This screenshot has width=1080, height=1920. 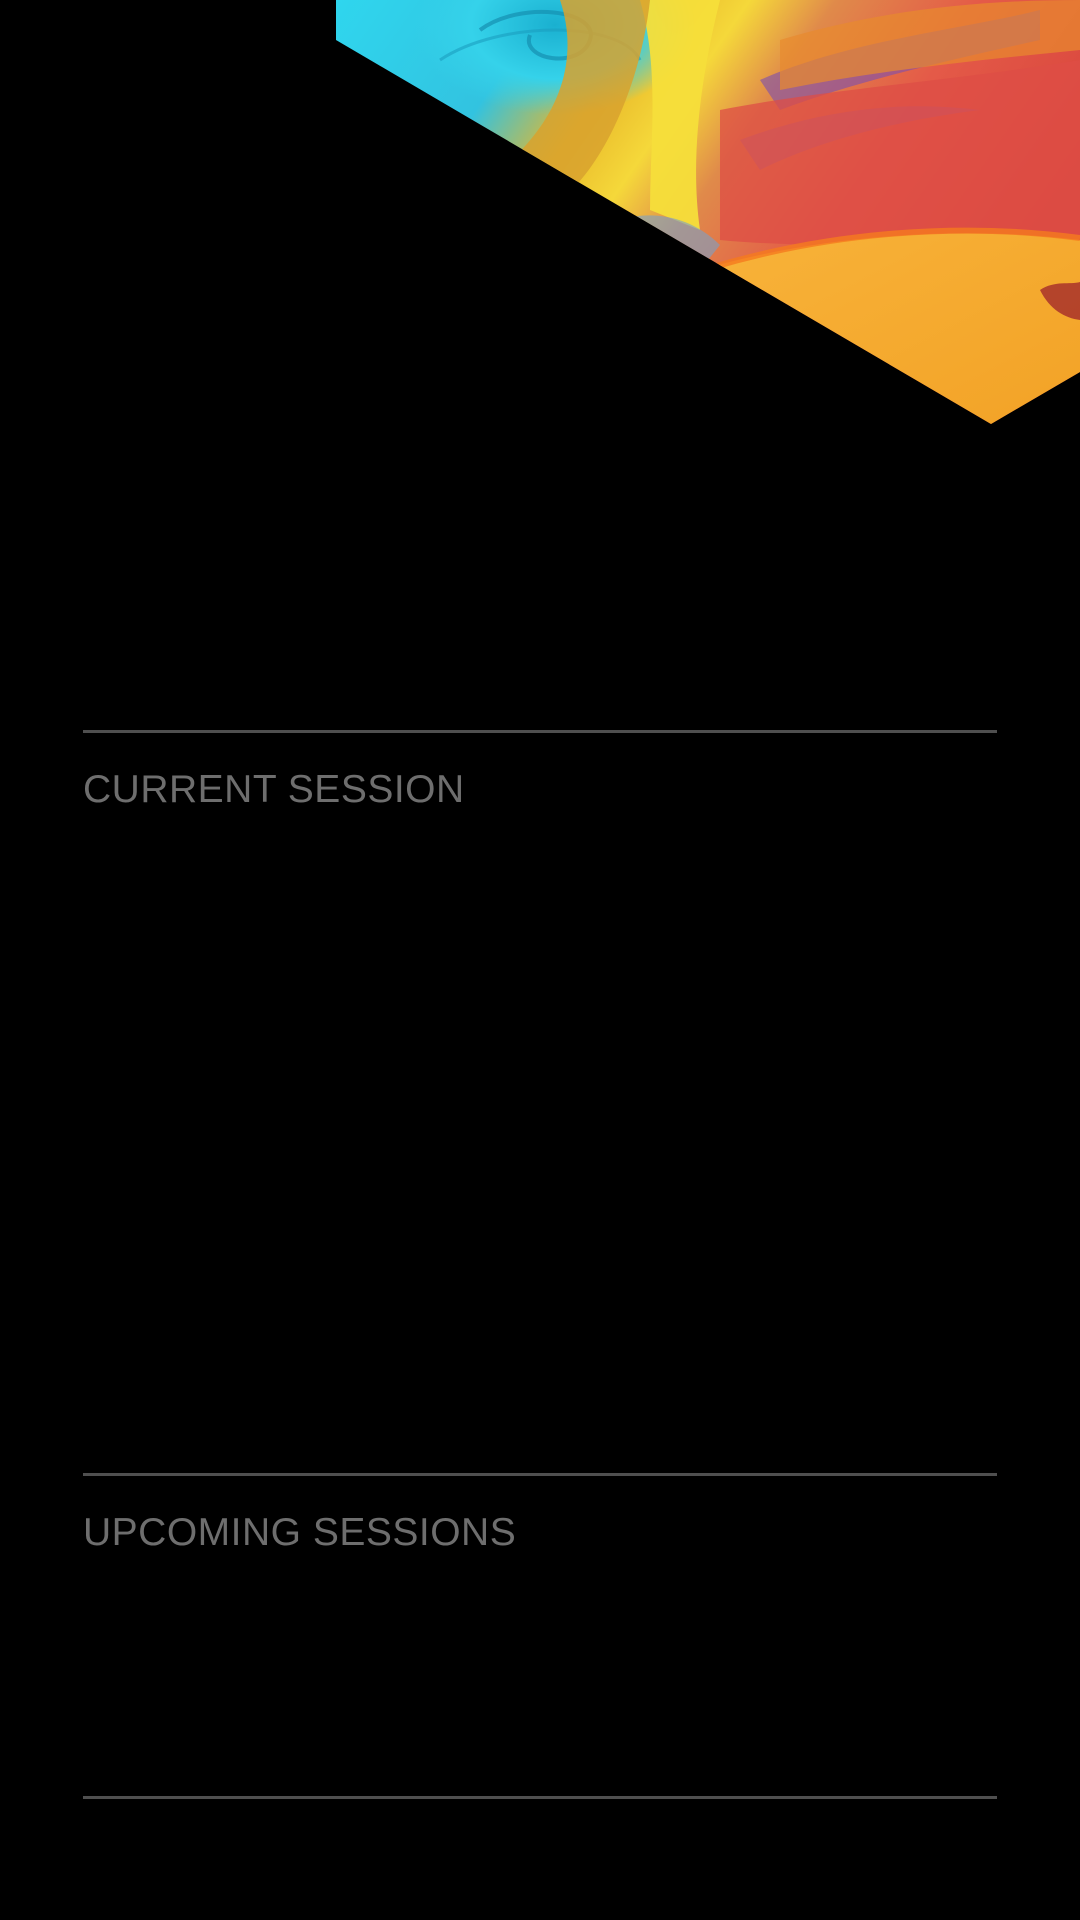 I want to click on divider-bottom, so click(x=540, y=1797).